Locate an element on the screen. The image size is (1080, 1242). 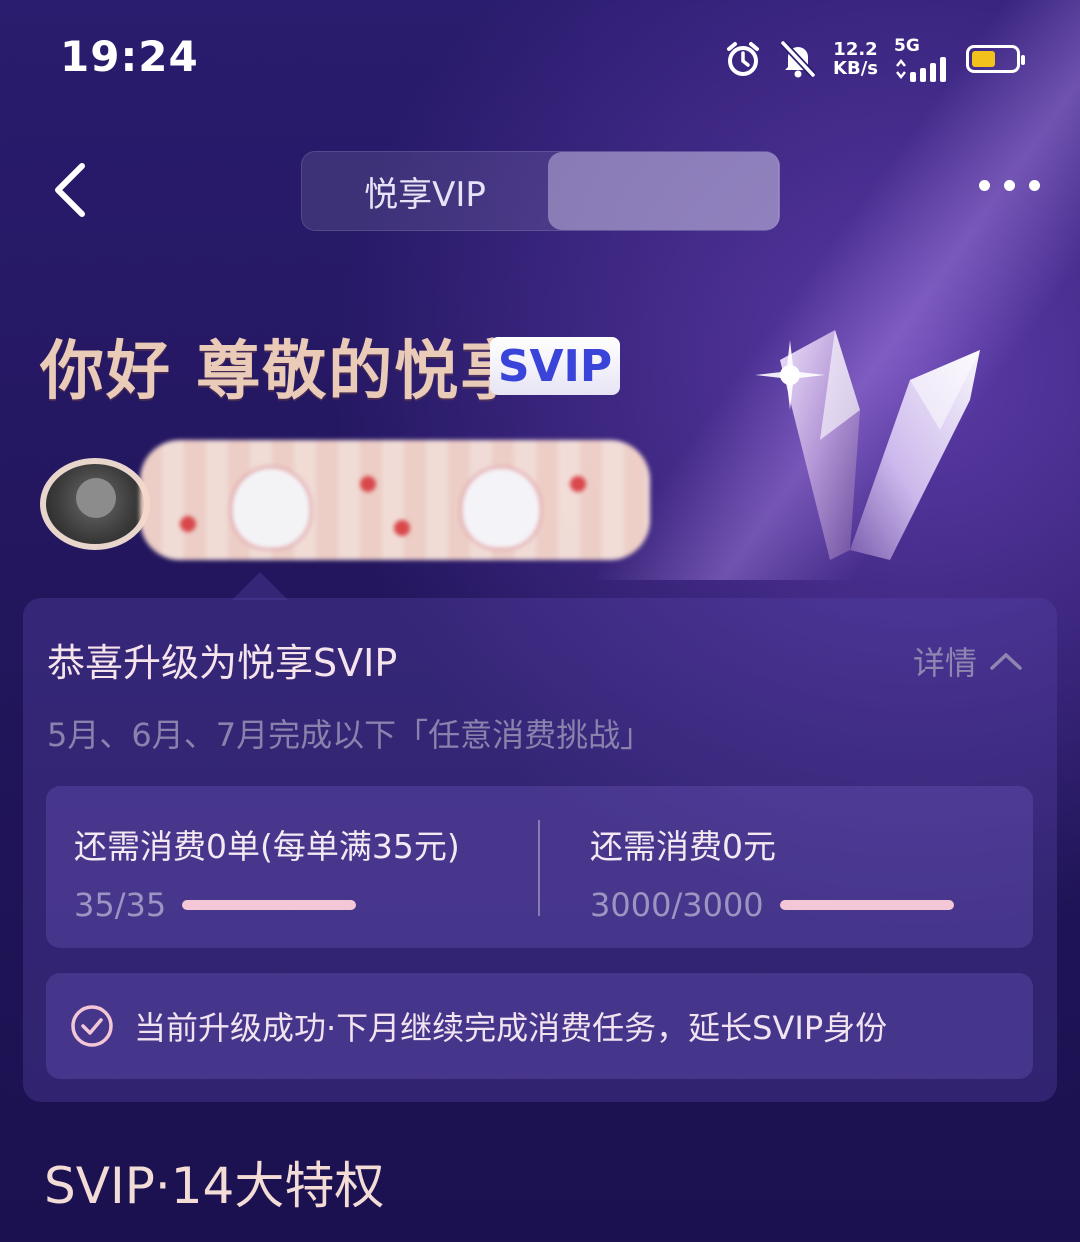
network-speed: 12.2 KB/s is located at coordinates (855, 59).